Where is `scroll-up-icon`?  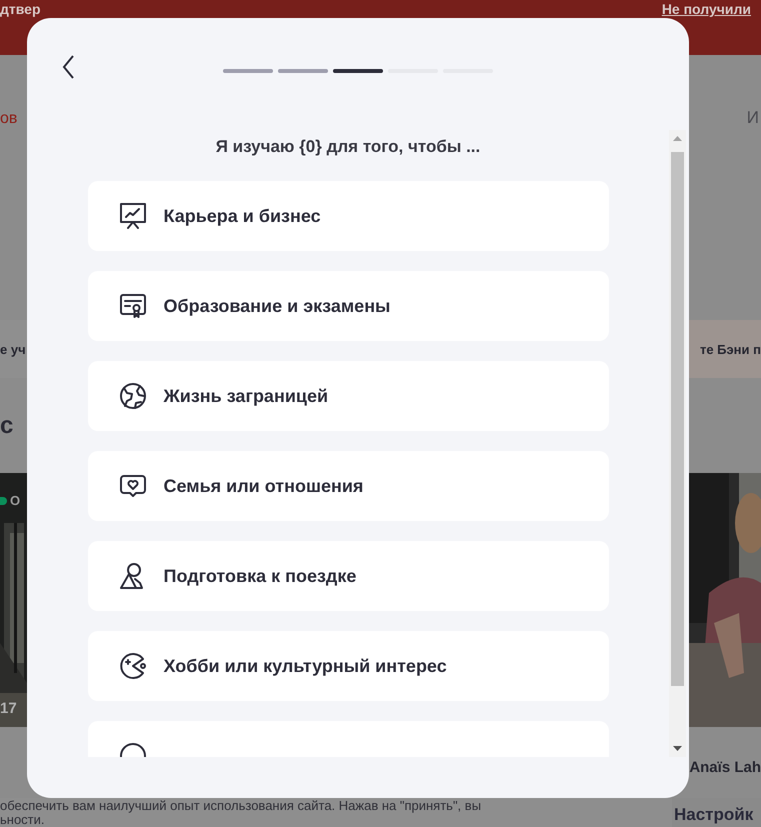
scroll-up-icon is located at coordinates (677, 138).